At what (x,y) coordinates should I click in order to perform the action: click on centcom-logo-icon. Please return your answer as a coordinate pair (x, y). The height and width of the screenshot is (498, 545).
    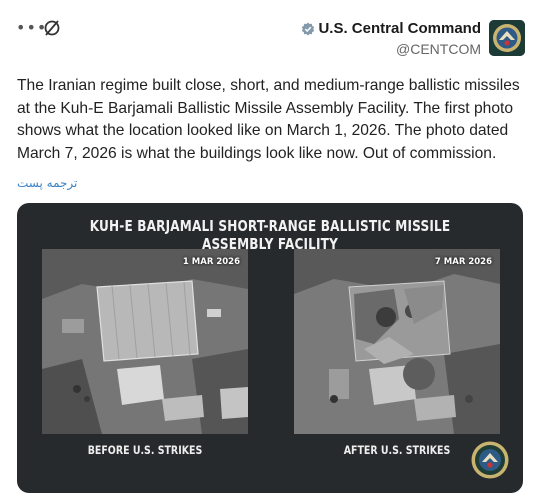
    Looking at the image, I should click on (507, 38).